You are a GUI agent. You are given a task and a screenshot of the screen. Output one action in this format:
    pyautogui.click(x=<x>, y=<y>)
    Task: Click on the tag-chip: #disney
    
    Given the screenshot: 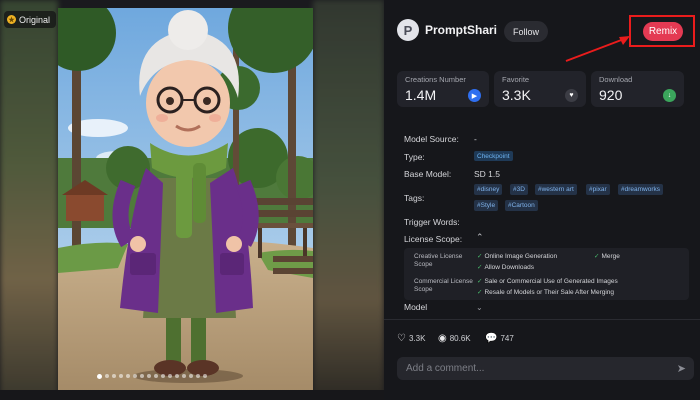 What is the action you would take?
    pyautogui.click(x=488, y=189)
    